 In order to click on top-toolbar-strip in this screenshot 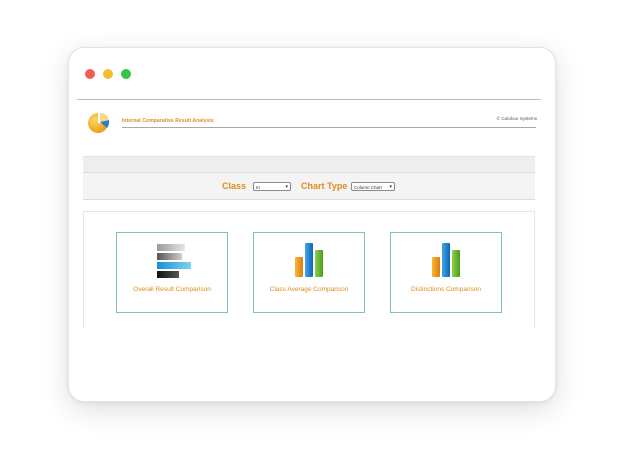, I will do `click(309, 164)`.